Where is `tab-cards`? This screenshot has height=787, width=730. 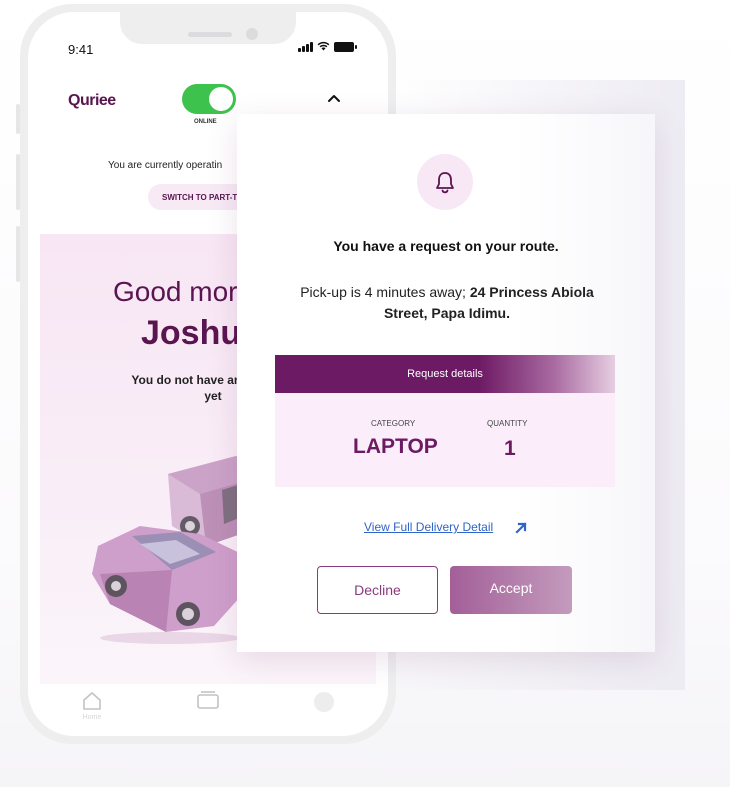 tab-cards is located at coordinates (208, 700).